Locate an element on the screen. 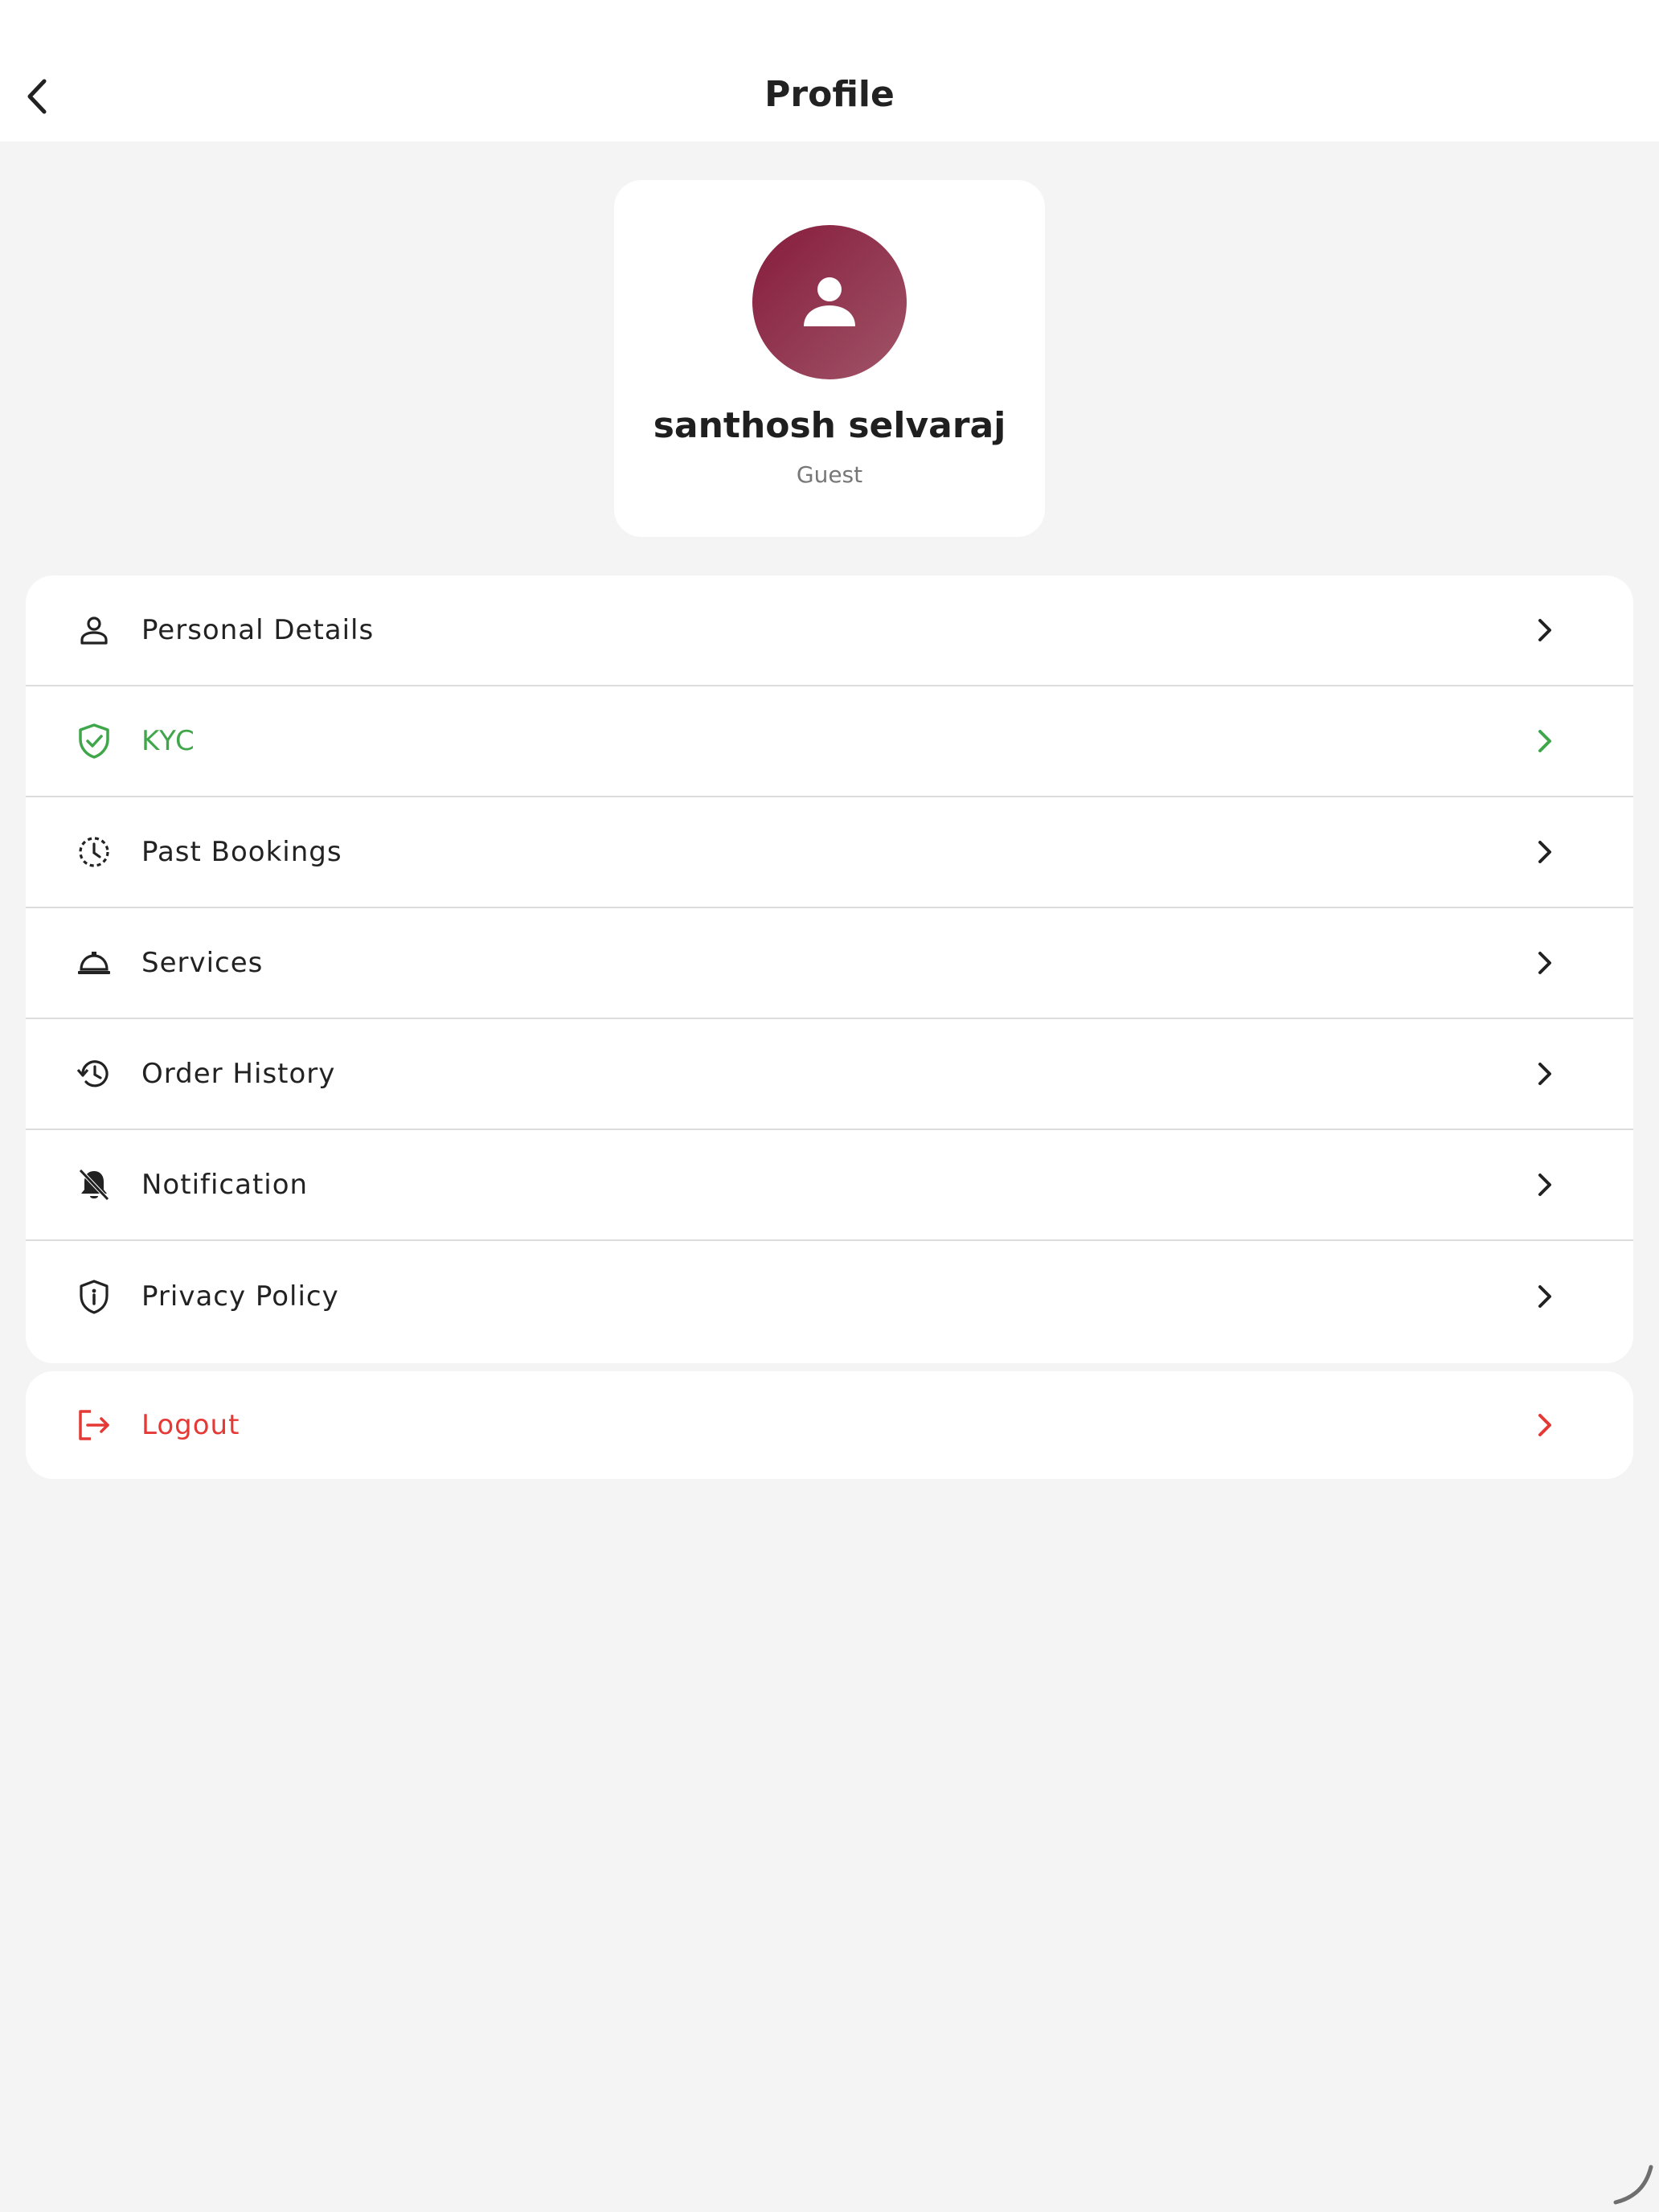 The width and height of the screenshot is (1659, 2212). logout-card: Logout is located at coordinates (829, 1425).